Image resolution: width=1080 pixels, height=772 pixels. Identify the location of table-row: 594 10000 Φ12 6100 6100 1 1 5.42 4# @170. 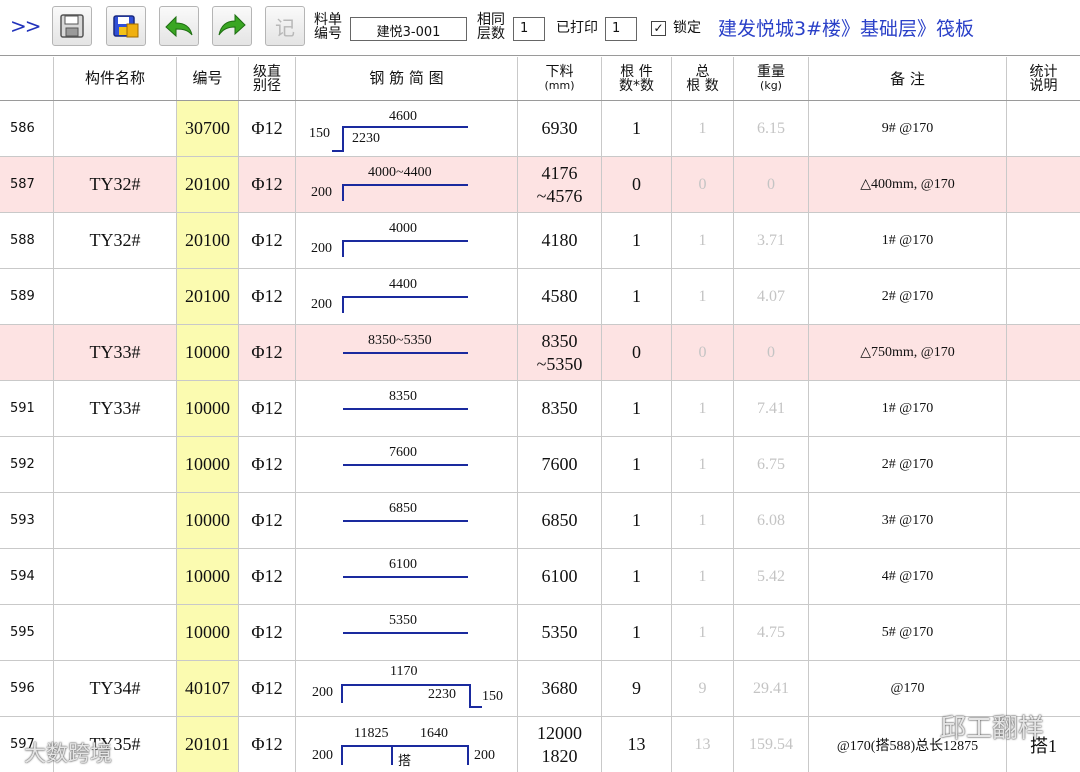
(540, 577).